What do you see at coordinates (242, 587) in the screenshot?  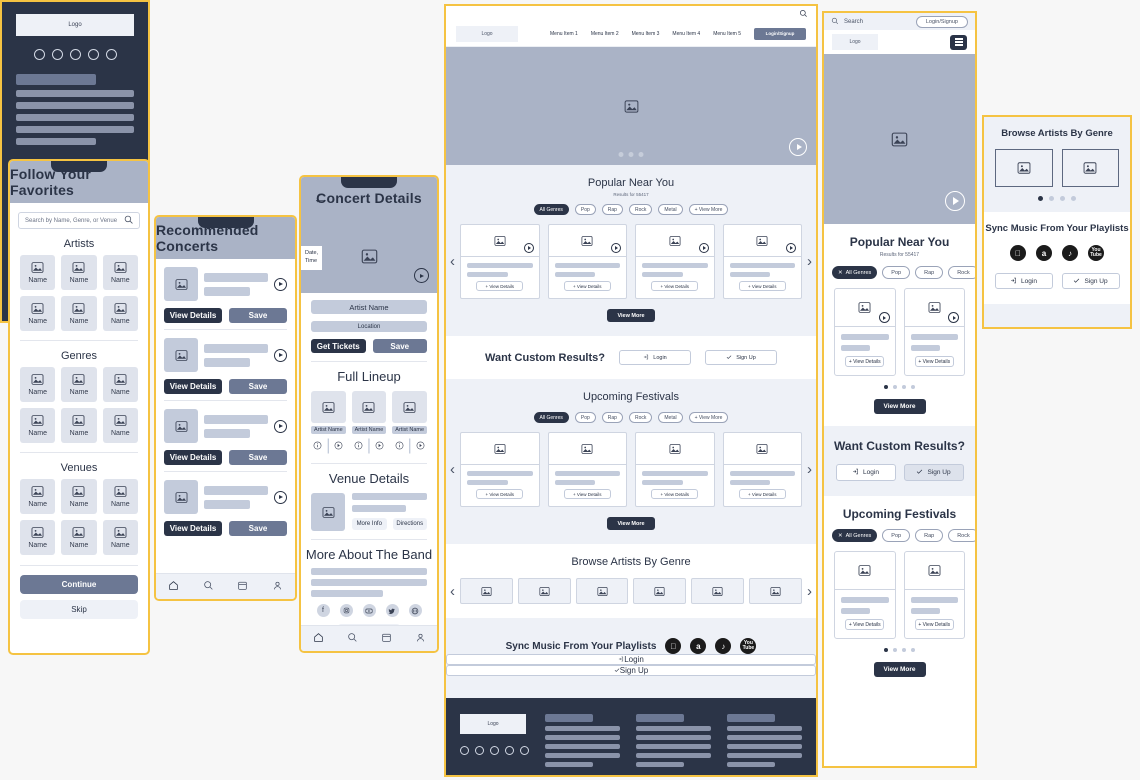 I see `calendar-icon` at bounding box center [242, 587].